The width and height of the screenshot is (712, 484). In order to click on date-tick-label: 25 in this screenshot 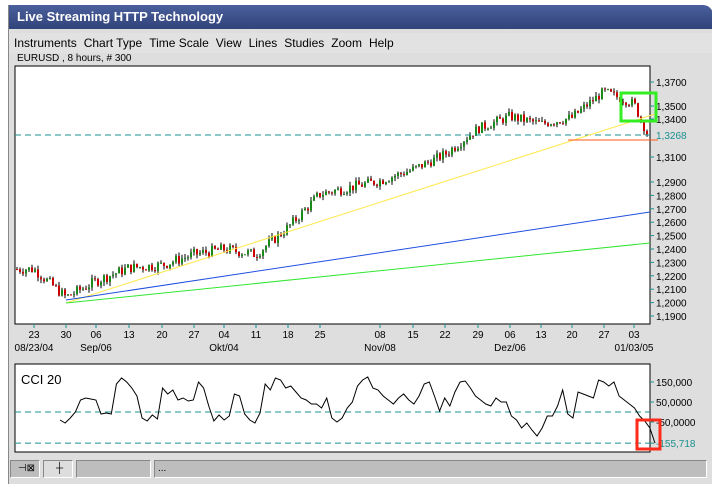, I will do `click(320, 335)`.